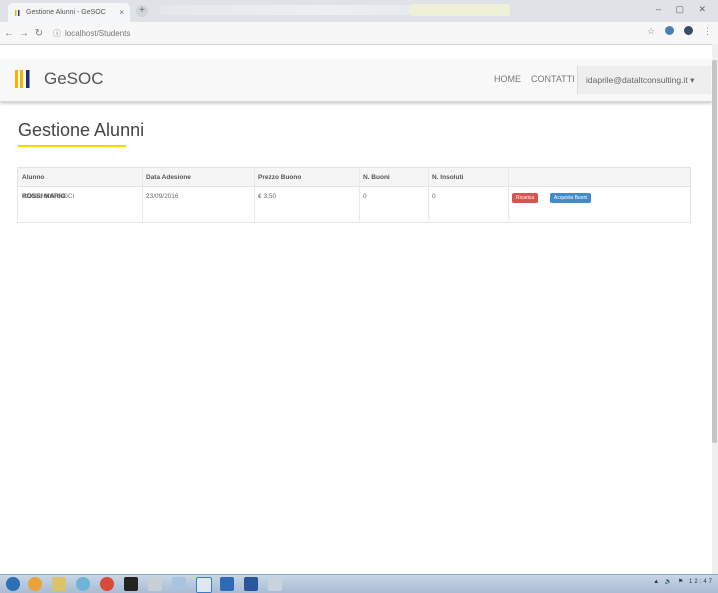 This screenshot has height=593, width=718. What do you see at coordinates (72, 146) in the screenshot?
I see `title-underline` at bounding box center [72, 146].